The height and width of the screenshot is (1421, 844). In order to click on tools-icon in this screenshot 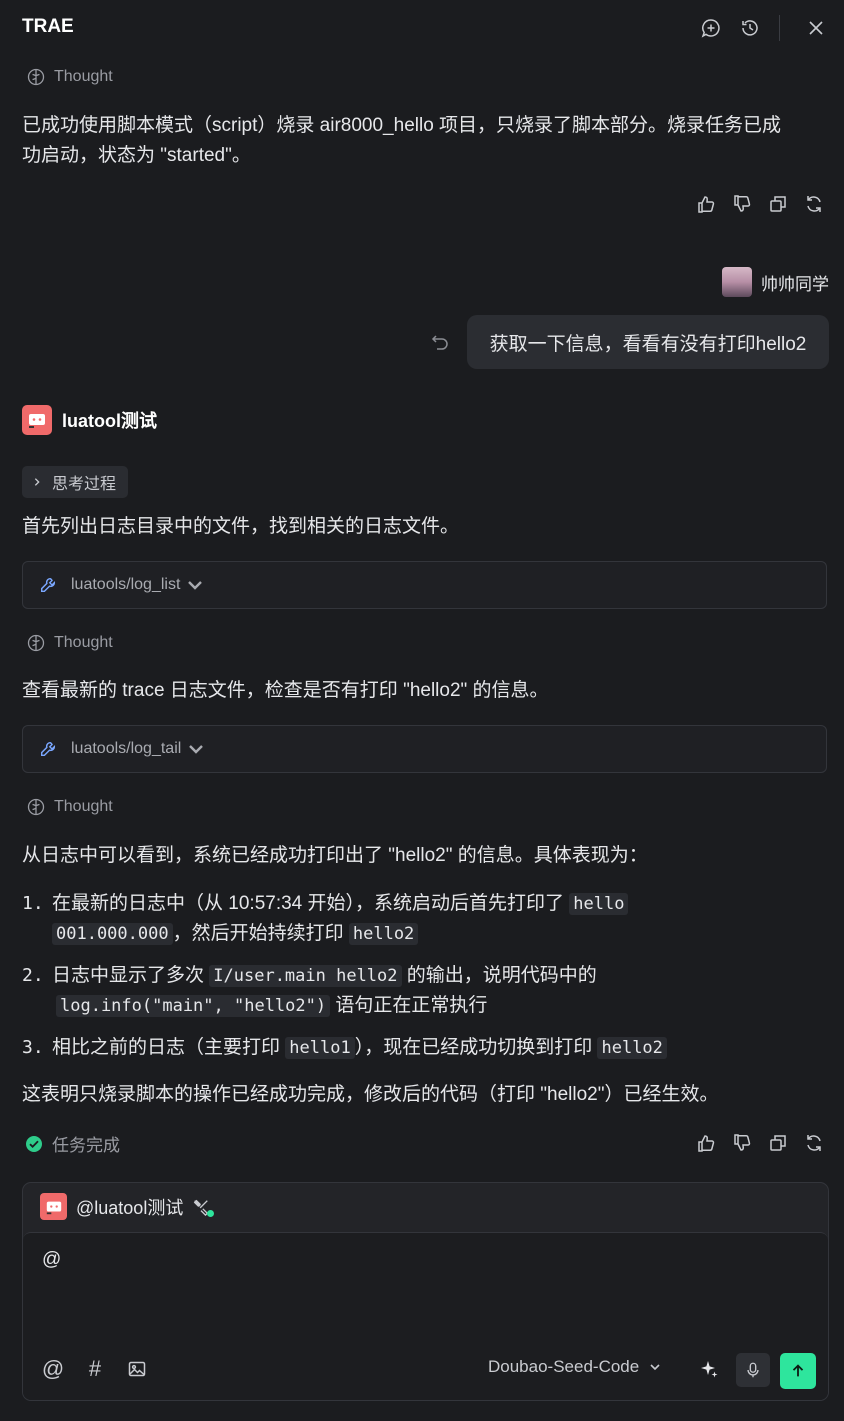, I will do `click(203, 1207)`.